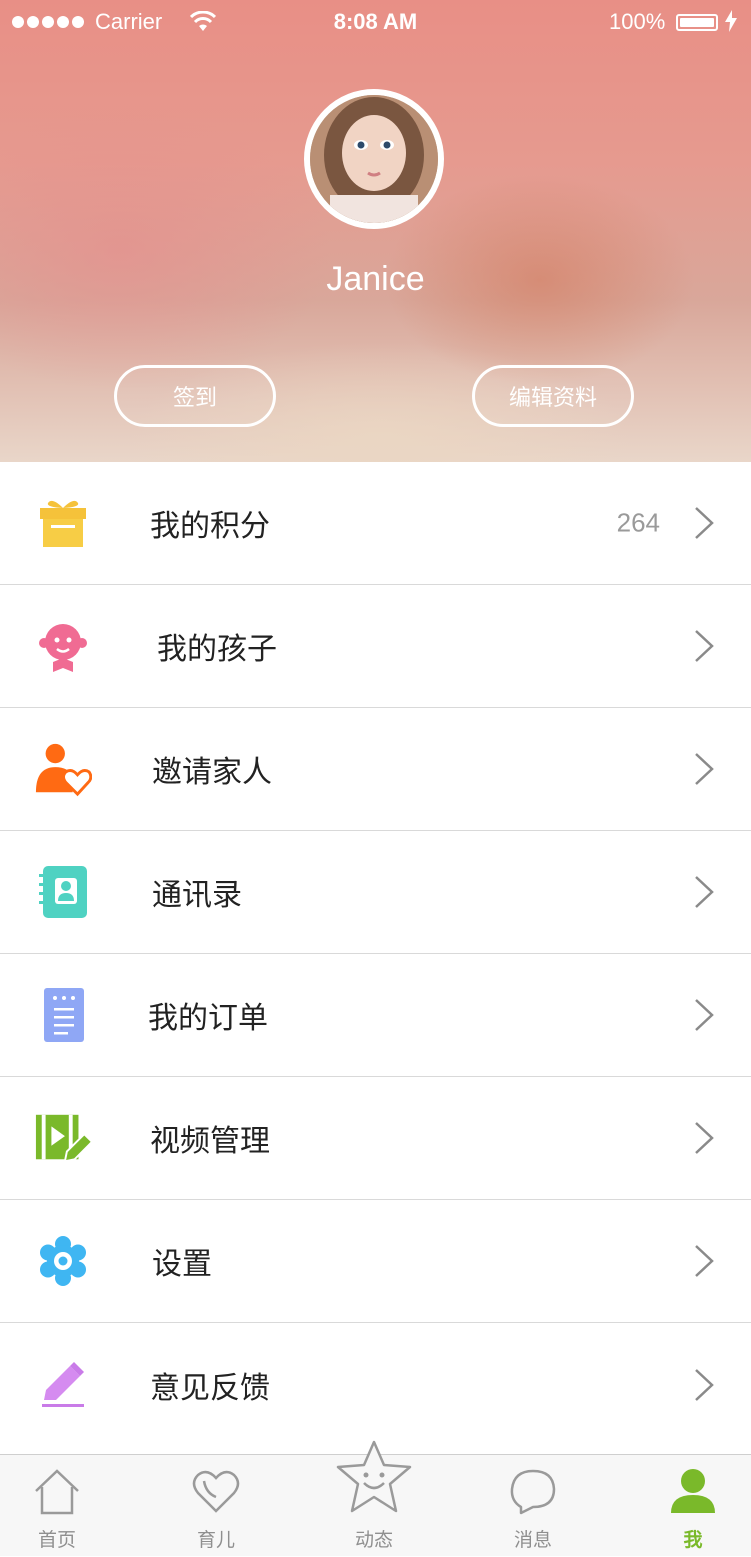 The height and width of the screenshot is (1557, 751). Describe the element at coordinates (375, 646) in the screenshot. I see `menu-item-my-children: 我的孩子` at that location.